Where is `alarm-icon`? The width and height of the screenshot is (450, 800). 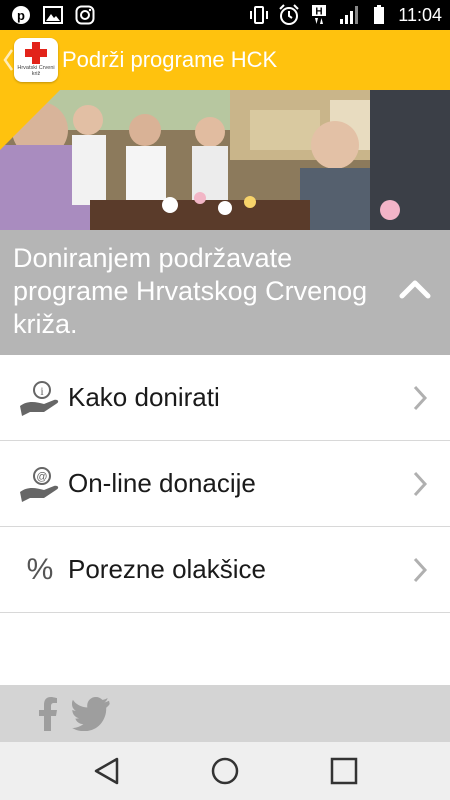 alarm-icon is located at coordinates (289, 15).